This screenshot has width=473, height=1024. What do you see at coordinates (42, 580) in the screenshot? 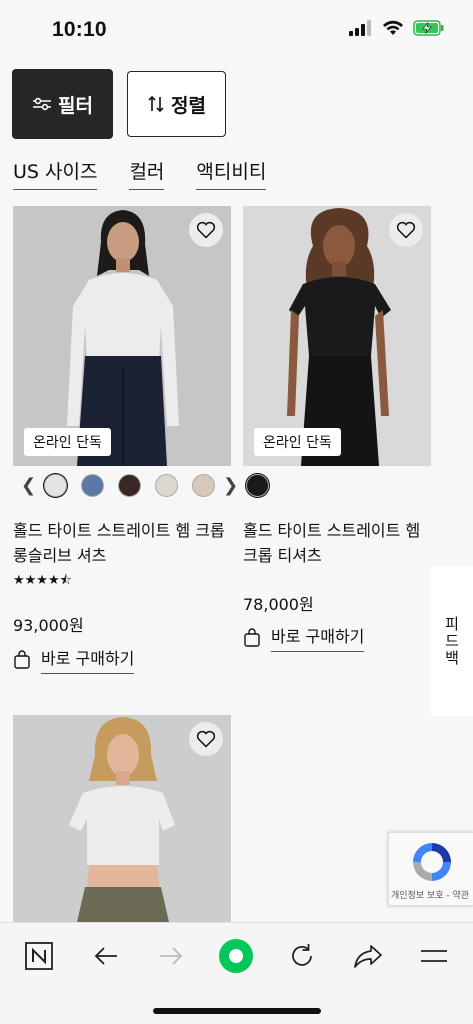
I see `rating-stars: ★★★★⯪` at bounding box center [42, 580].